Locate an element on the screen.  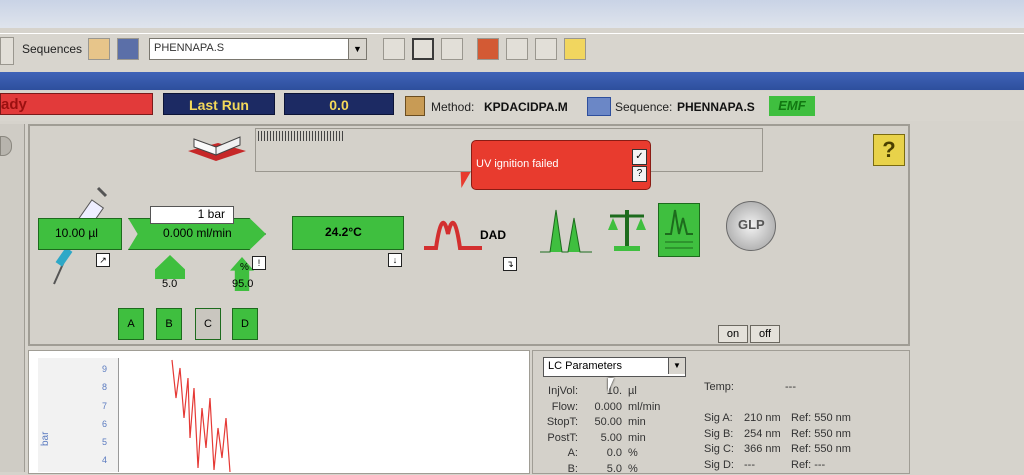
bottle-d: D is located at coordinates (245, 324).